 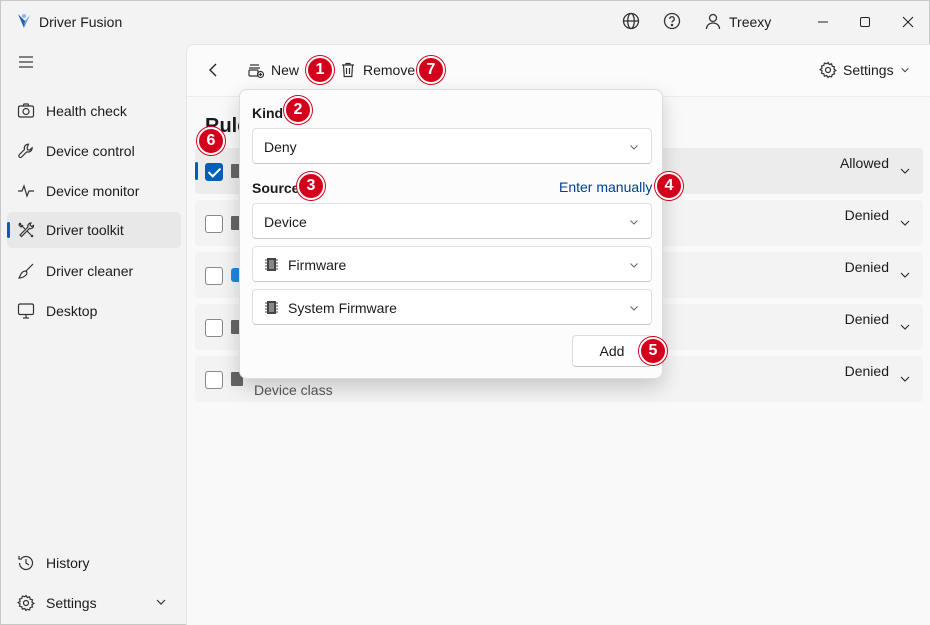 What do you see at coordinates (26, 563) in the screenshot?
I see `history-icon` at bounding box center [26, 563].